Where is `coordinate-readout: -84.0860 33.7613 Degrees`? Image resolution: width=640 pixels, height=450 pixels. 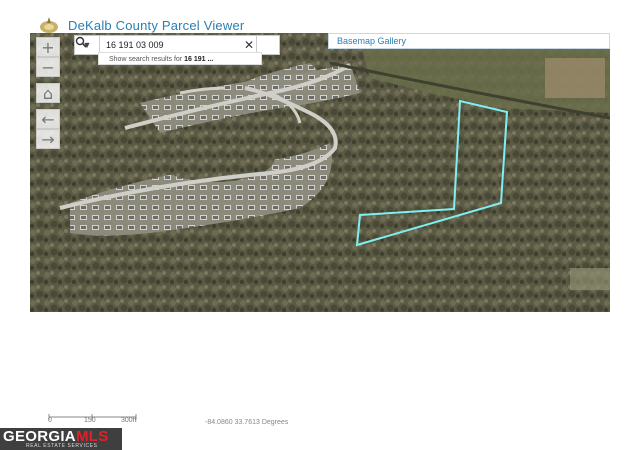 coordinate-readout: -84.0860 33.7613 Degrees is located at coordinates (247, 422).